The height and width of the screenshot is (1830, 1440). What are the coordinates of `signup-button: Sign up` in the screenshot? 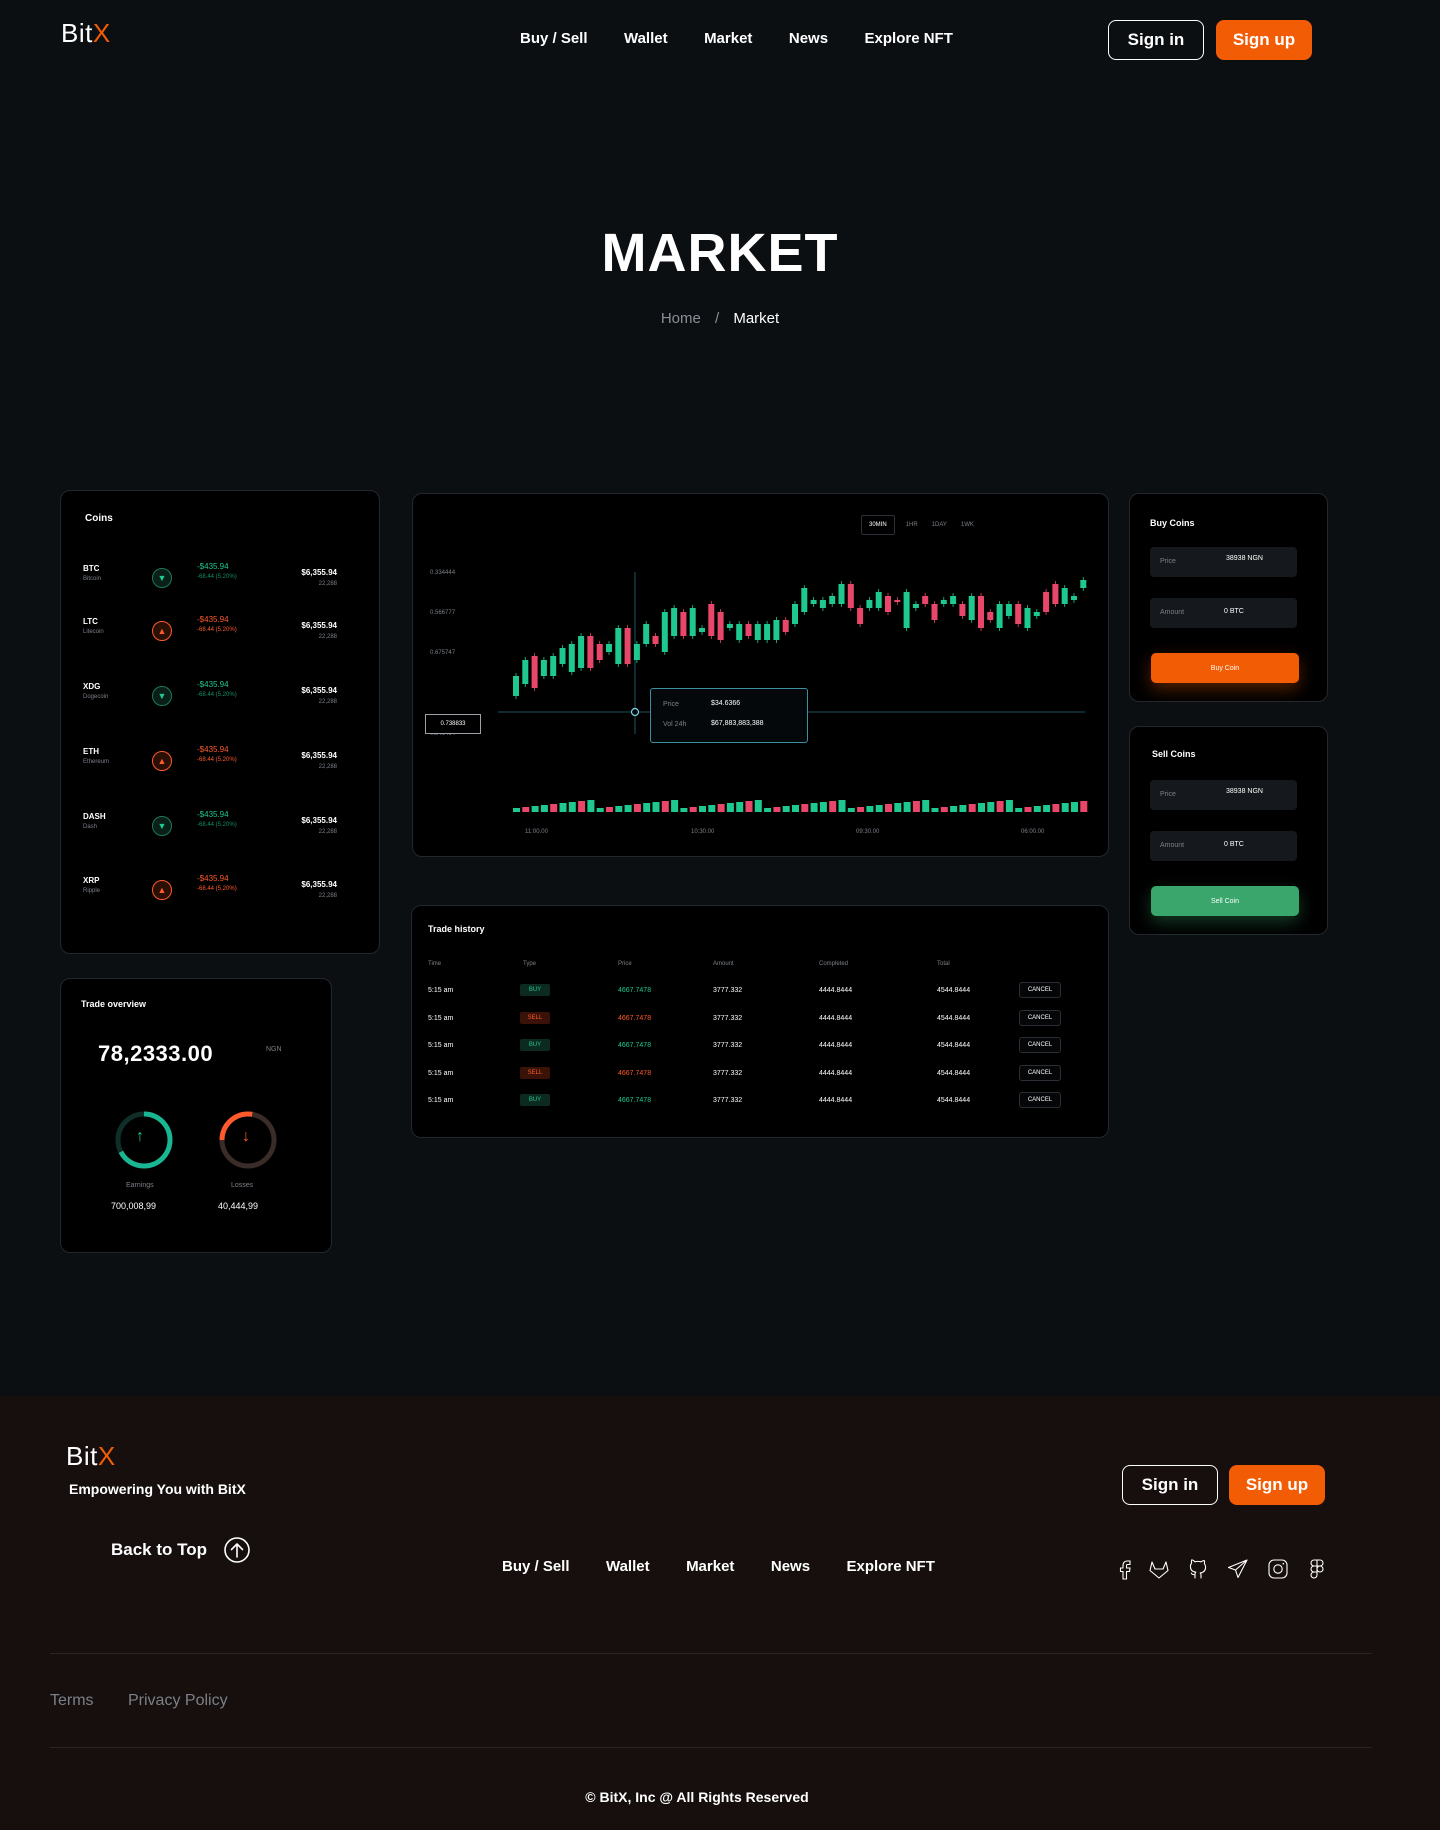 It's located at (1264, 40).